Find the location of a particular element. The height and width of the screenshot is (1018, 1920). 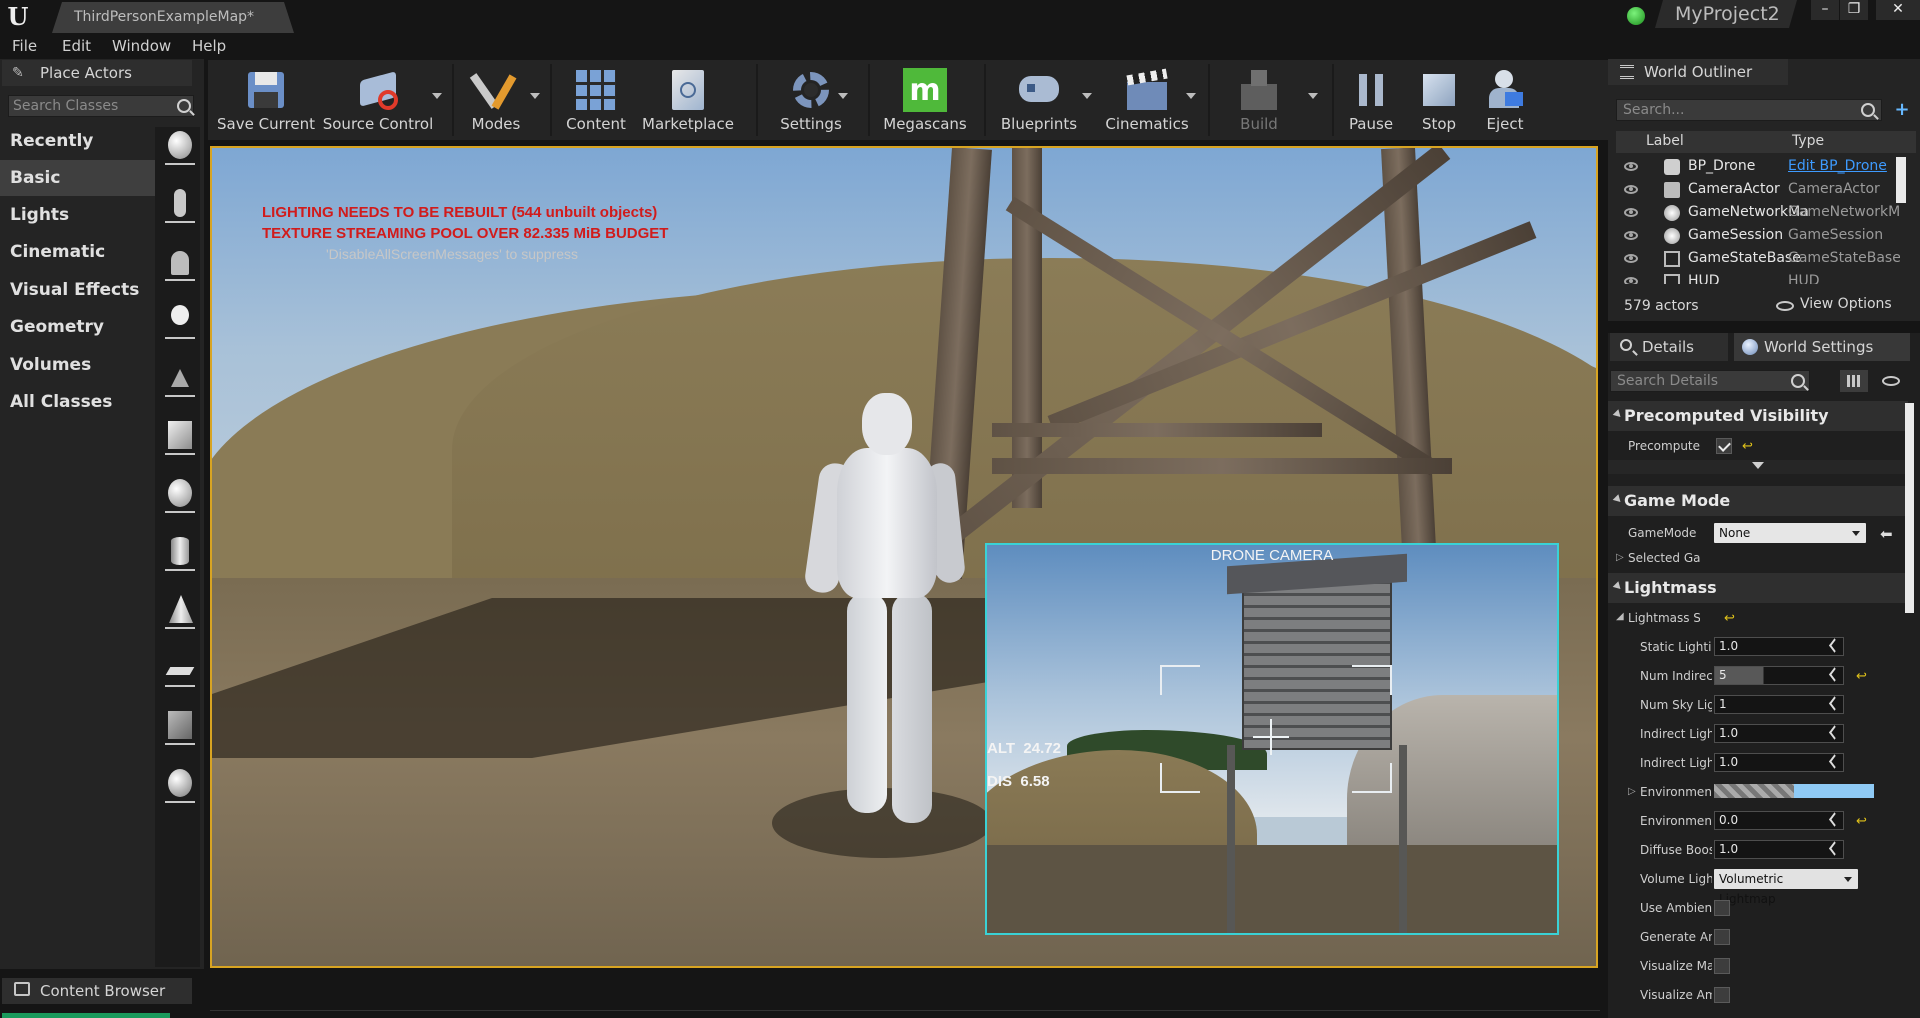

indirect-quality-field: 1.0 is located at coordinates (1779, 733).